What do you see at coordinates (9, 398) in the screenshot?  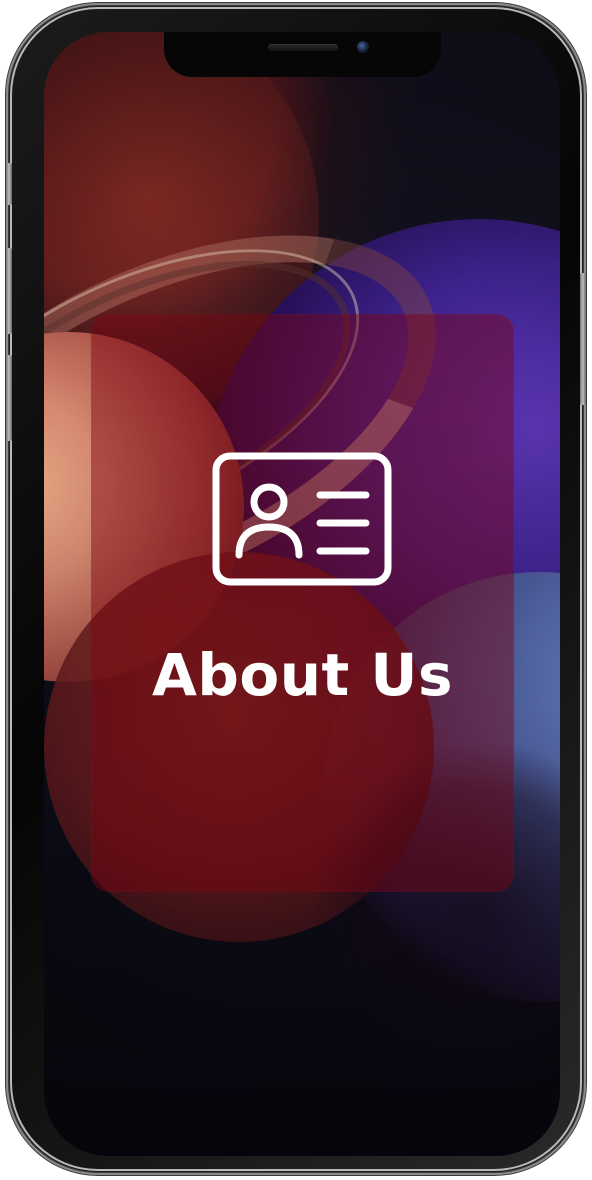 I see `volume-down-button` at bounding box center [9, 398].